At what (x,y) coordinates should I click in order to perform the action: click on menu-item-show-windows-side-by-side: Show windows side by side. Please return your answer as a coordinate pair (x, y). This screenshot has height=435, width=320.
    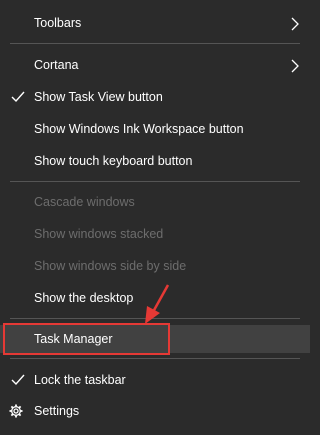
    Looking at the image, I should click on (155, 266).